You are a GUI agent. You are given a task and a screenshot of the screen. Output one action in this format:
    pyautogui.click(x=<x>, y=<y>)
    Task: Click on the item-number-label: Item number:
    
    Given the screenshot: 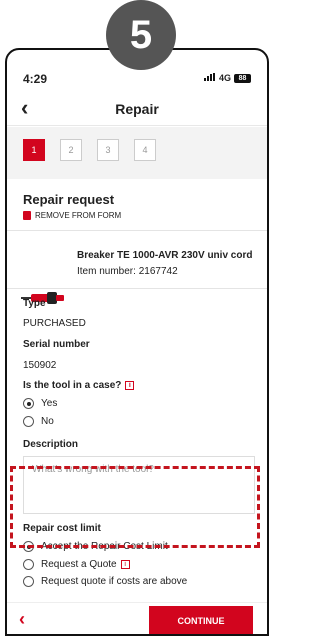 What is the action you would take?
    pyautogui.click(x=106, y=271)
    